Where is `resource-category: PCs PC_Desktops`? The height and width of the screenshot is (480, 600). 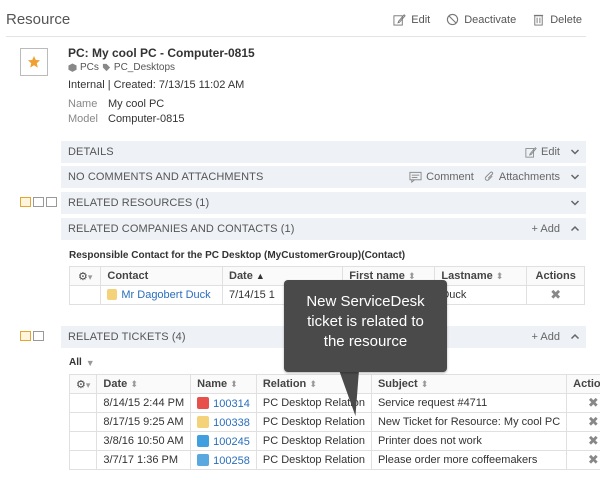 resource-category: PCs PC_Desktops is located at coordinates (161, 67).